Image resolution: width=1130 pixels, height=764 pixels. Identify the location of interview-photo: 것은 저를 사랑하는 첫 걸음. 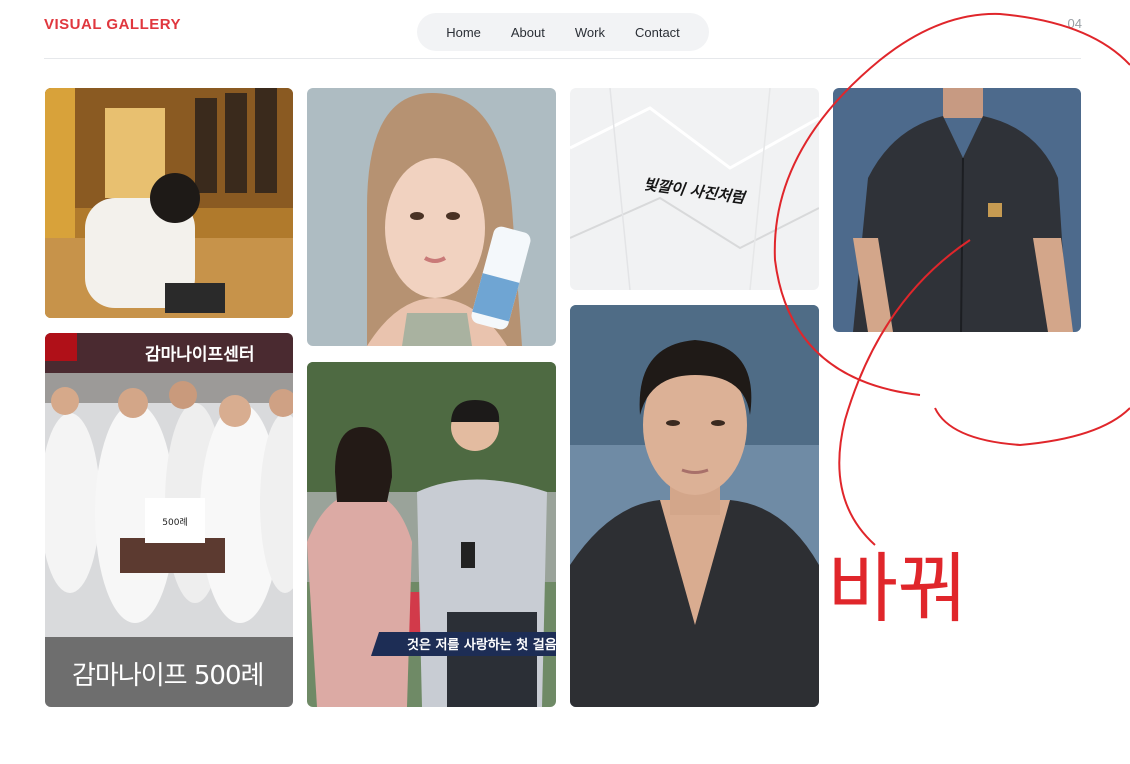
(431, 534).